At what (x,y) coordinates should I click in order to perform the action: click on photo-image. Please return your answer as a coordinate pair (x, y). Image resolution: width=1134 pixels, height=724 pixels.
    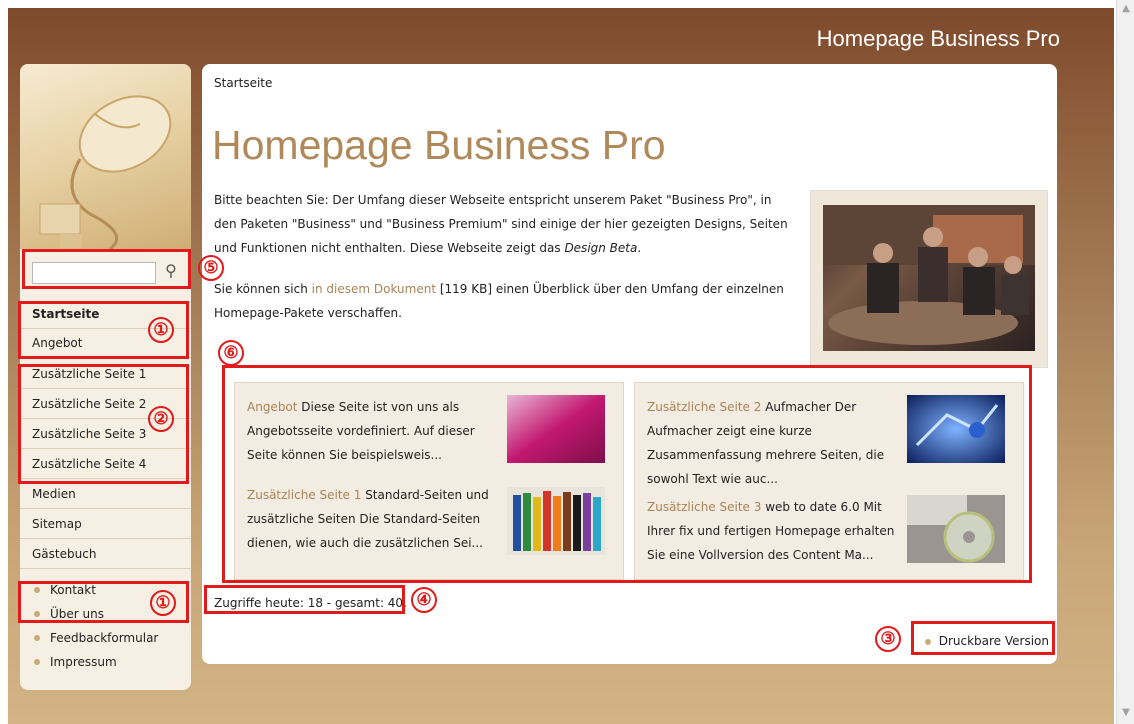
    Looking at the image, I should click on (929, 278).